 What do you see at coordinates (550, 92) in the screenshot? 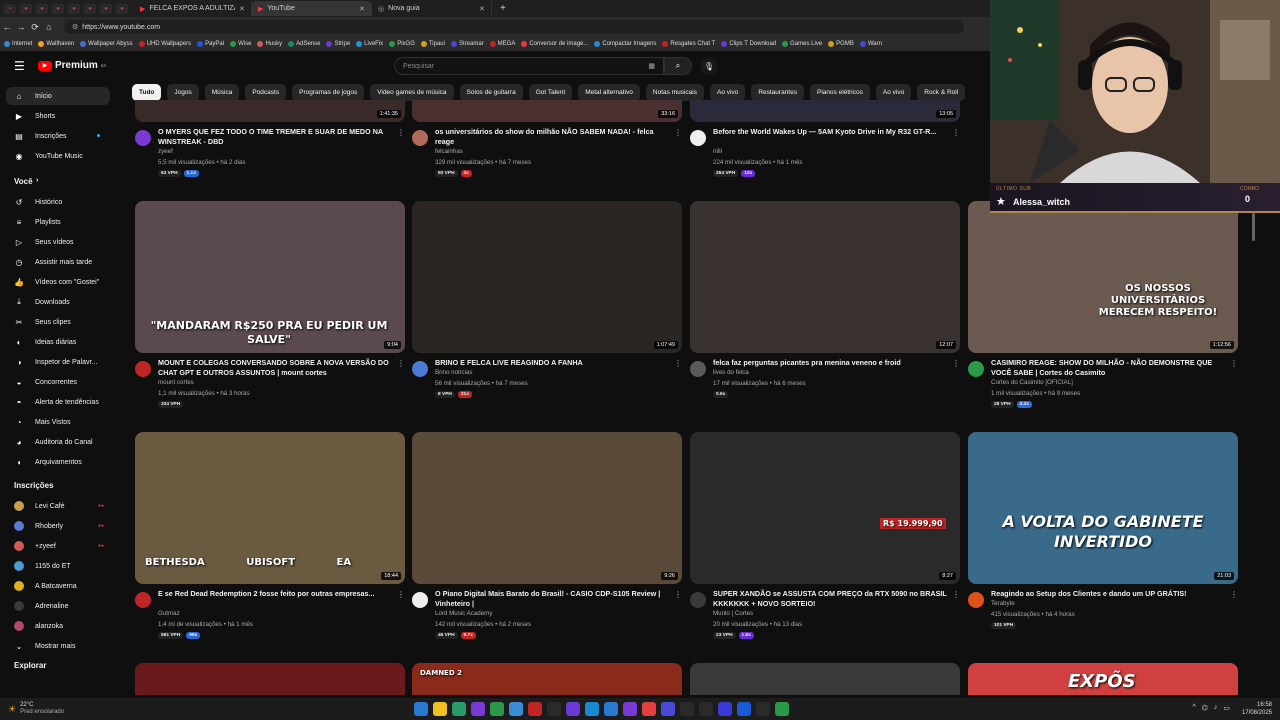
I see `filter-chip: Got Talent` at bounding box center [550, 92].